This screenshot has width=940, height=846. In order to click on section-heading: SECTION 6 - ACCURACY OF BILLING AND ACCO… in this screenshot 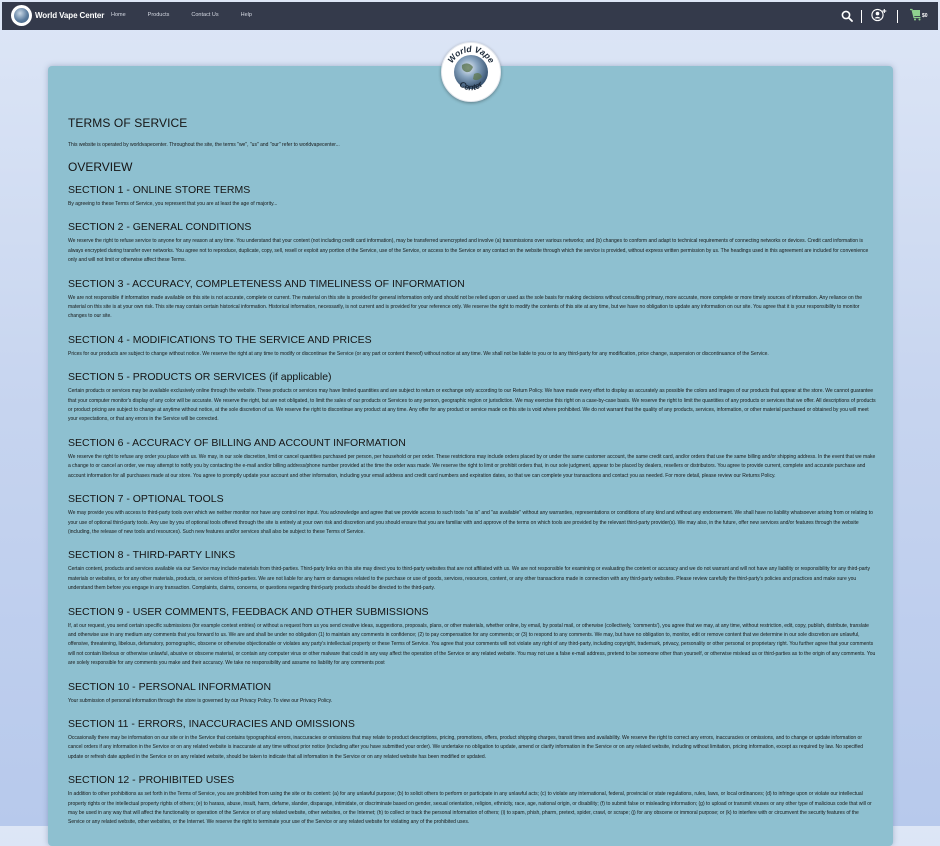, I will do `click(237, 442)`.